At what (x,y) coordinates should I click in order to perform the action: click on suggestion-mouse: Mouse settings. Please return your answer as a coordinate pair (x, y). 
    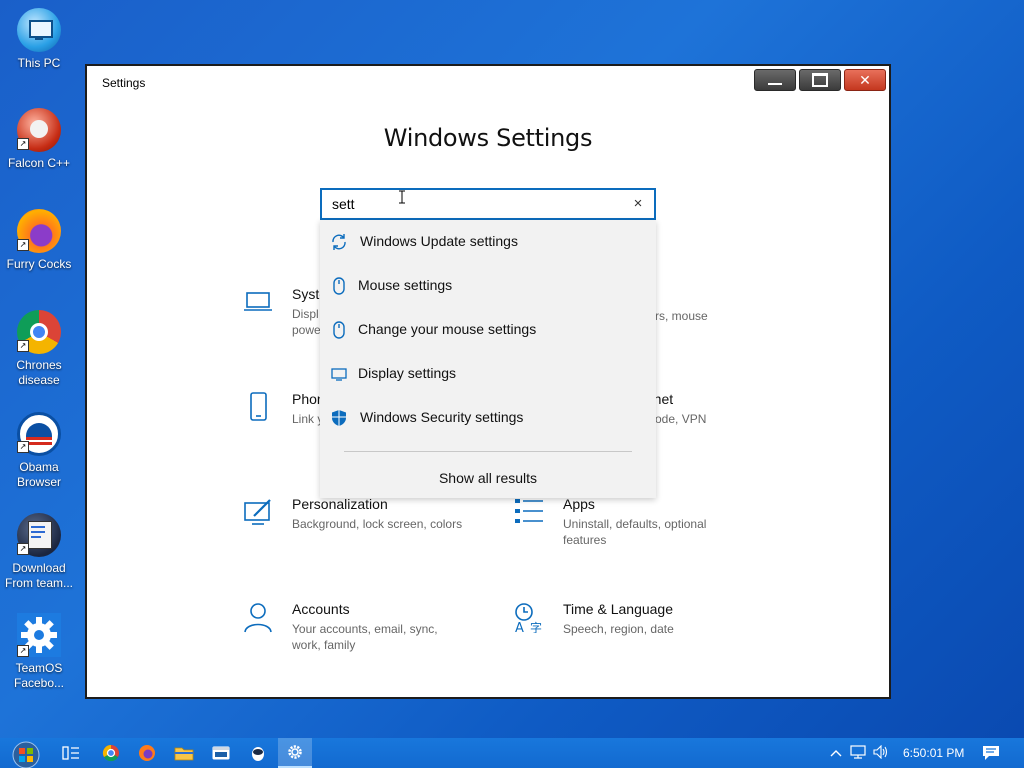
    Looking at the image, I should click on (488, 286).